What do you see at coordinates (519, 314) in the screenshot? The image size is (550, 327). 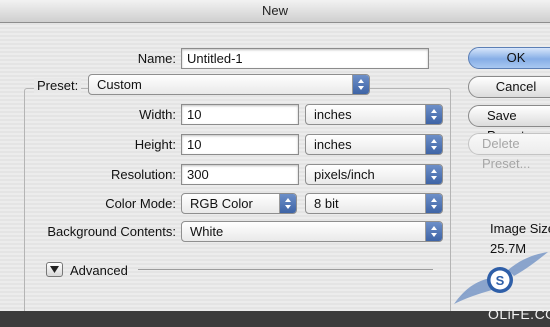 I see `watermark-site-text: OLiFE.COM` at bounding box center [519, 314].